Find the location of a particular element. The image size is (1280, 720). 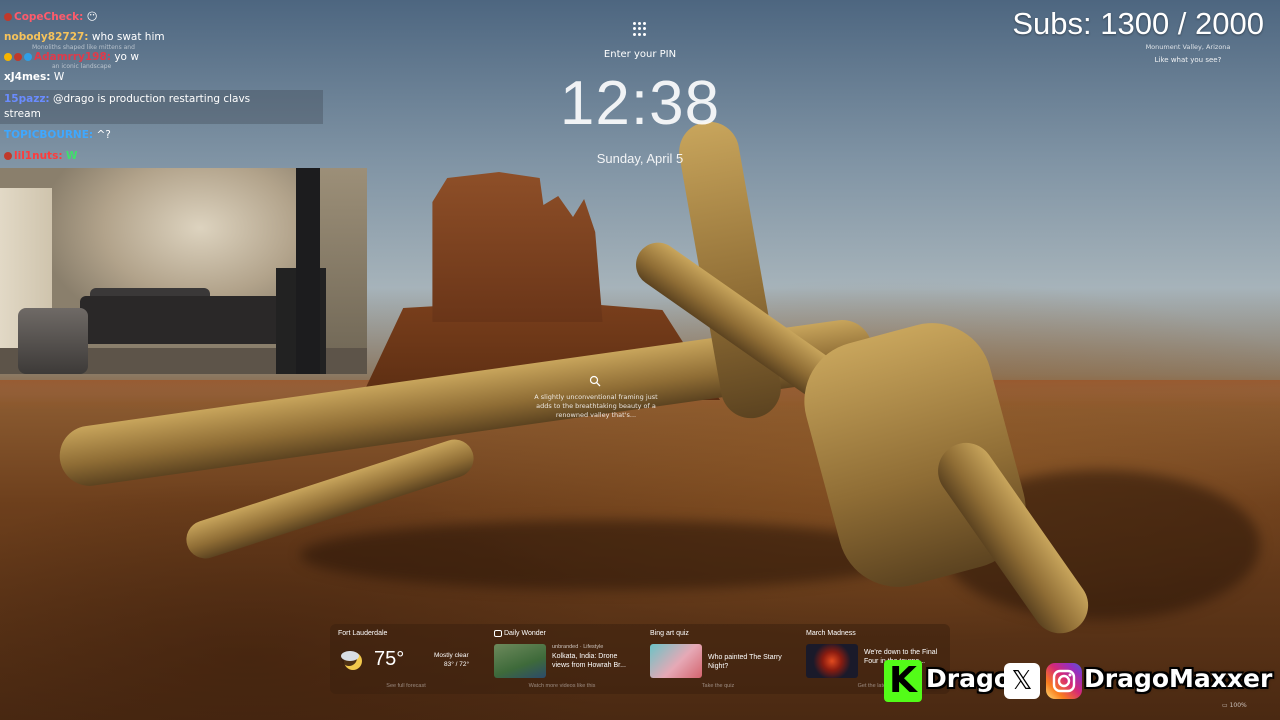

widget-source: unbranded · Lifestyle is located at coordinates (578, 647).